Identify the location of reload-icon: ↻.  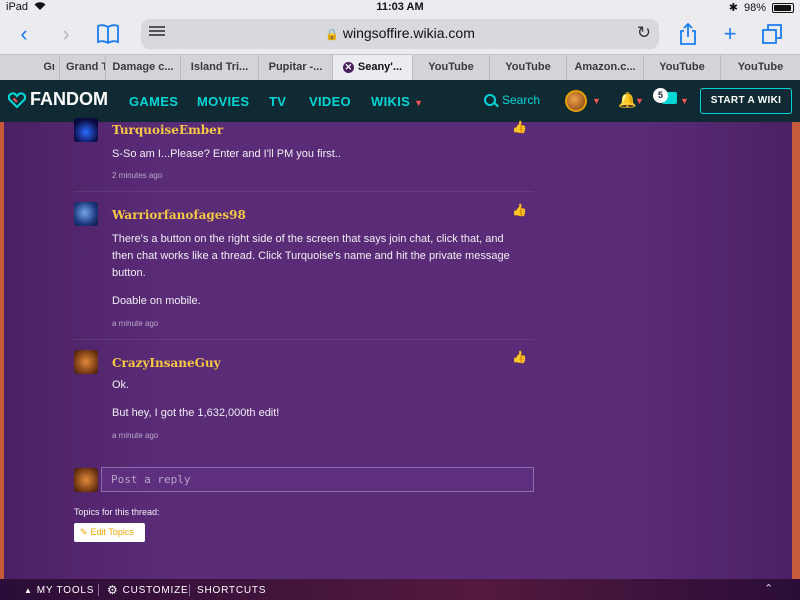
(644, 33).